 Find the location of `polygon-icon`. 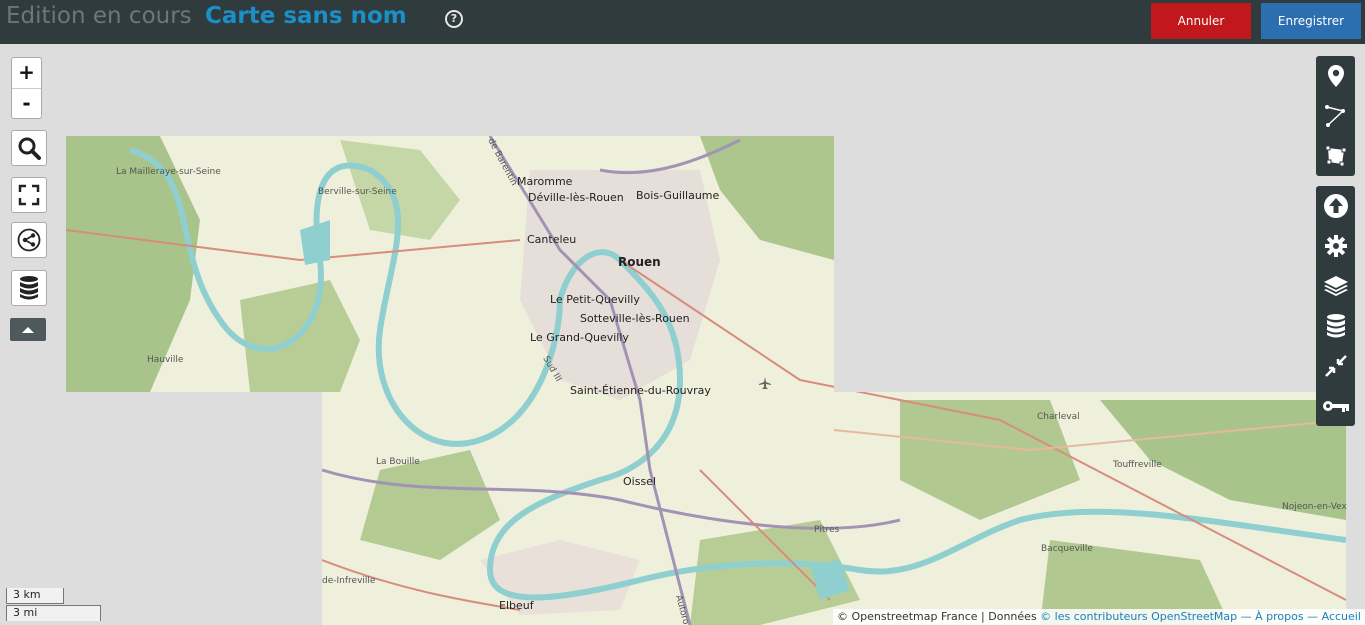

polygon-icon is located at coordinates (1335, 156).